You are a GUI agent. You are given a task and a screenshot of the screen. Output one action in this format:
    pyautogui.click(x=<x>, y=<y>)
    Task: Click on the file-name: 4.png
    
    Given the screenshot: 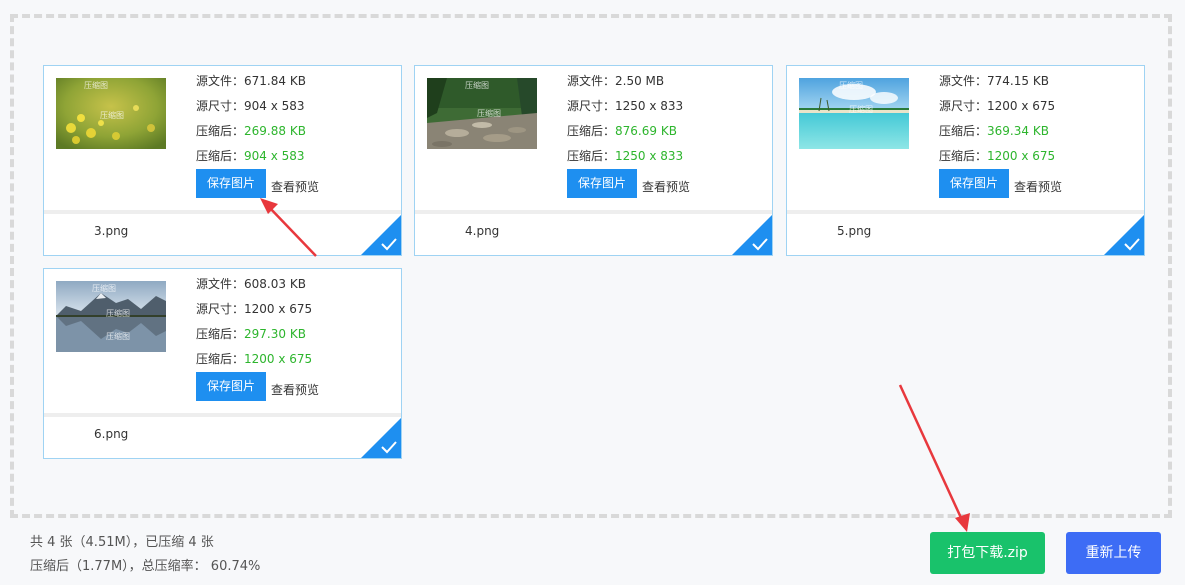 What is the action you would take?
    pyautogui.click(x=482, y=231)
    